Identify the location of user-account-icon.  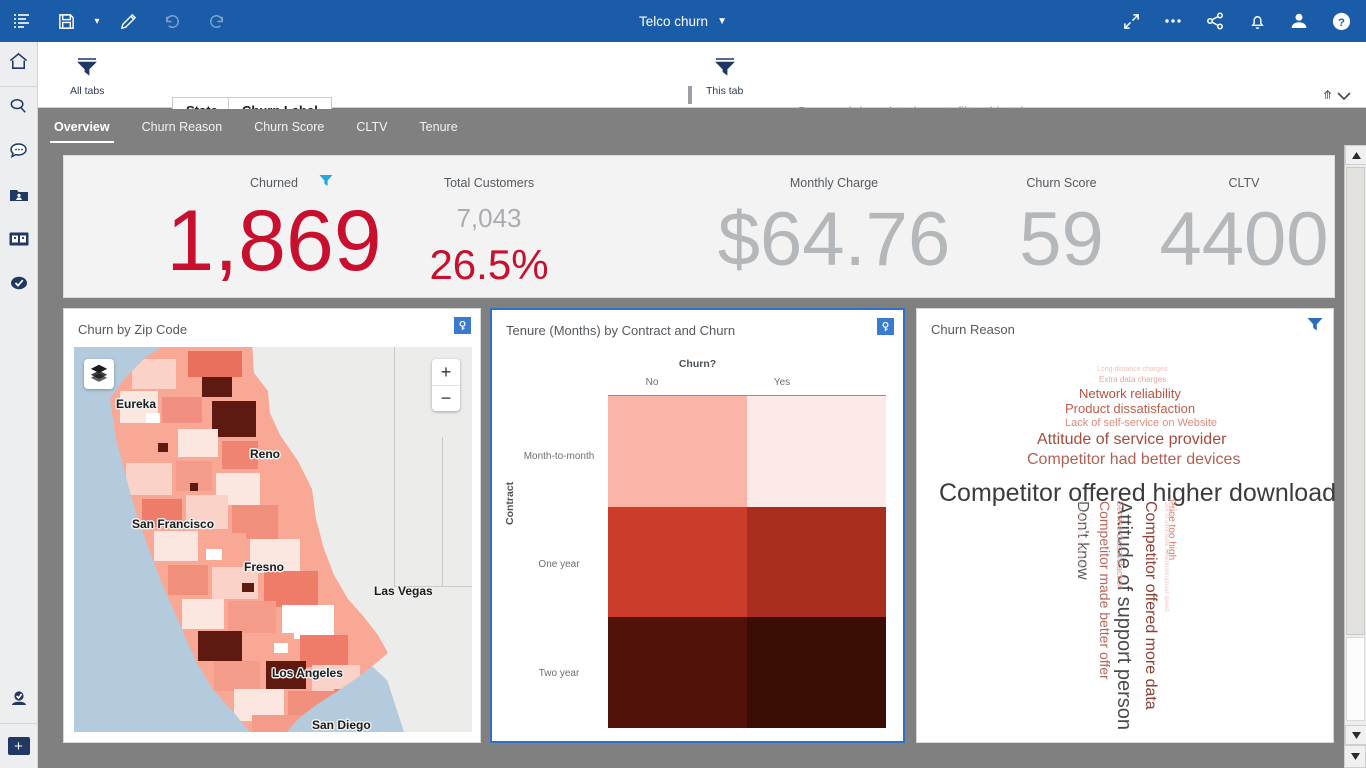
(1299, 21).